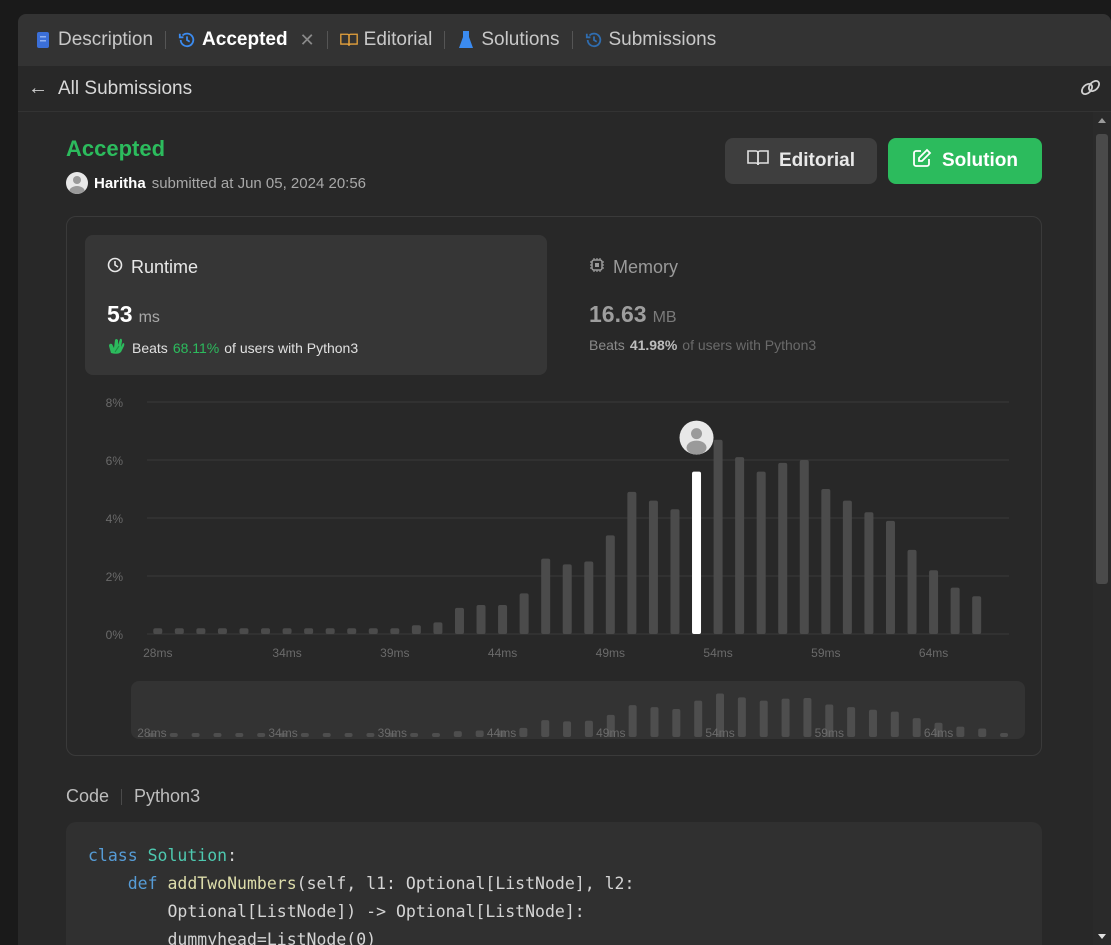 The height and width of the screenshot is (945, 1111). I want to click on tab-accepted: Accepted ✕, so click(246, 40).